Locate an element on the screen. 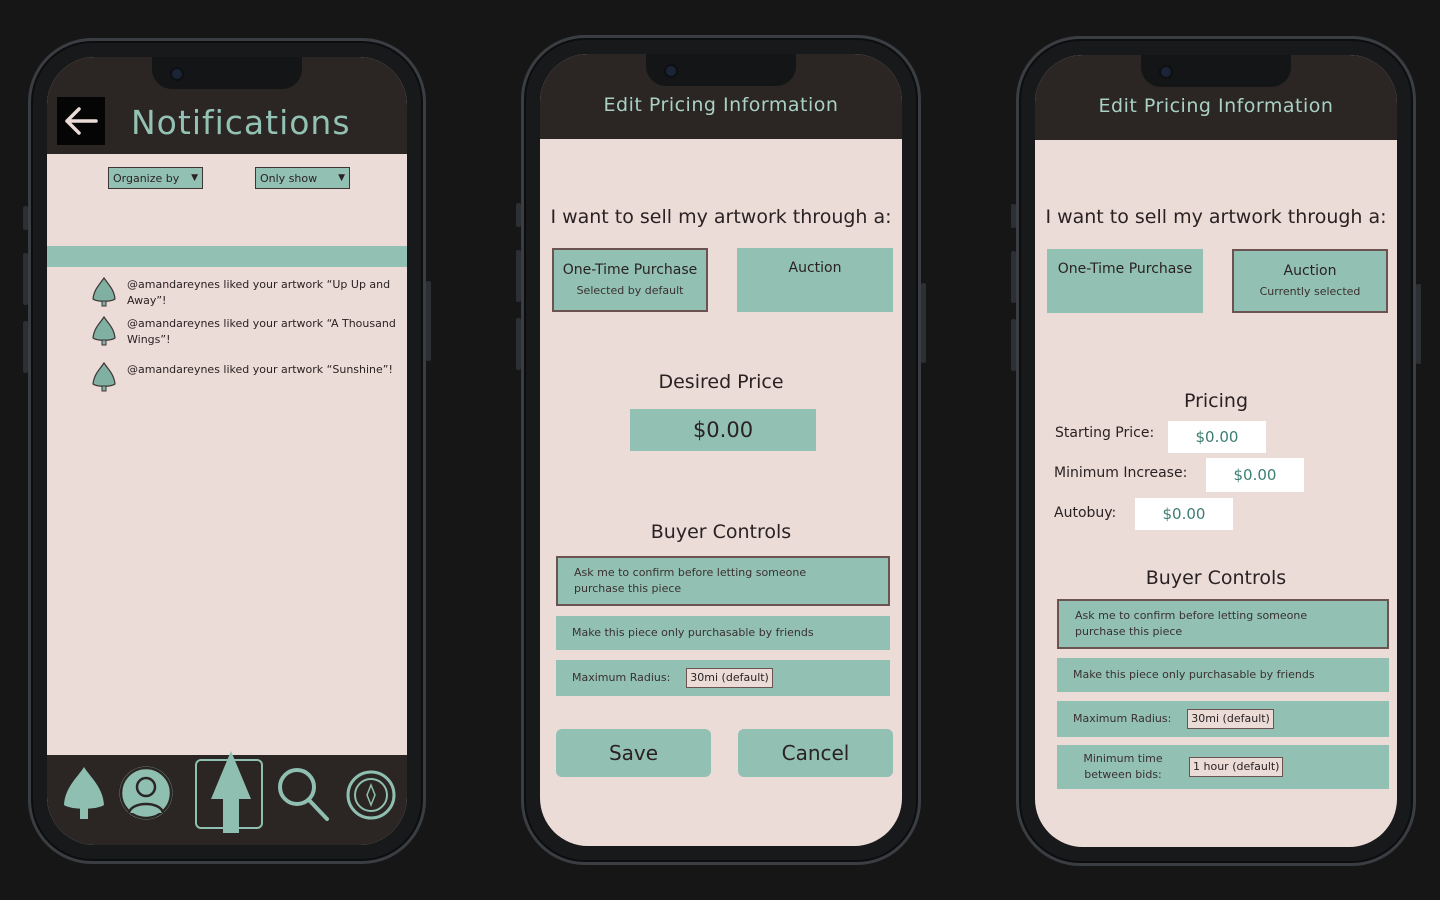 The height and width of the screenshot is (900, 1440). autobuy-input: $0.00 is located at coordinates (1184, 514).